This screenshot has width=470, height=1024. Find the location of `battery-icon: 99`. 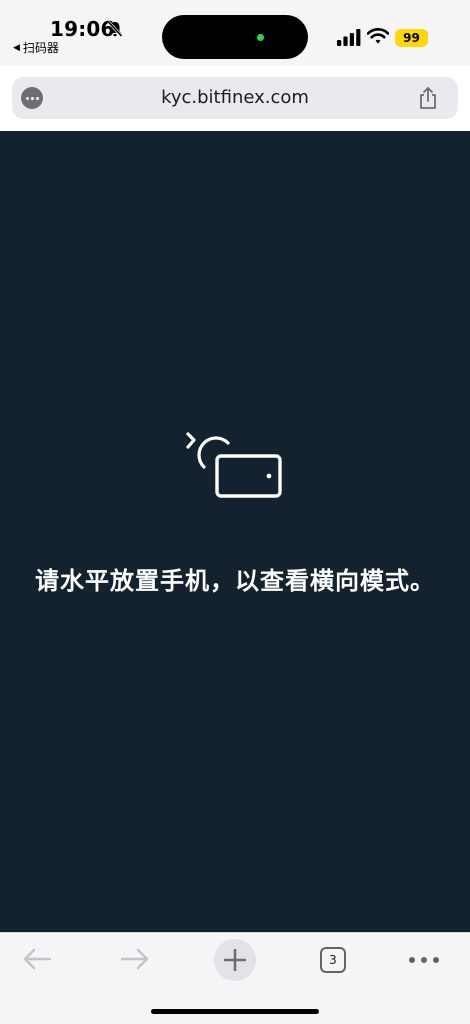

battery-icon: 99 is located at coordinates (411, 38).